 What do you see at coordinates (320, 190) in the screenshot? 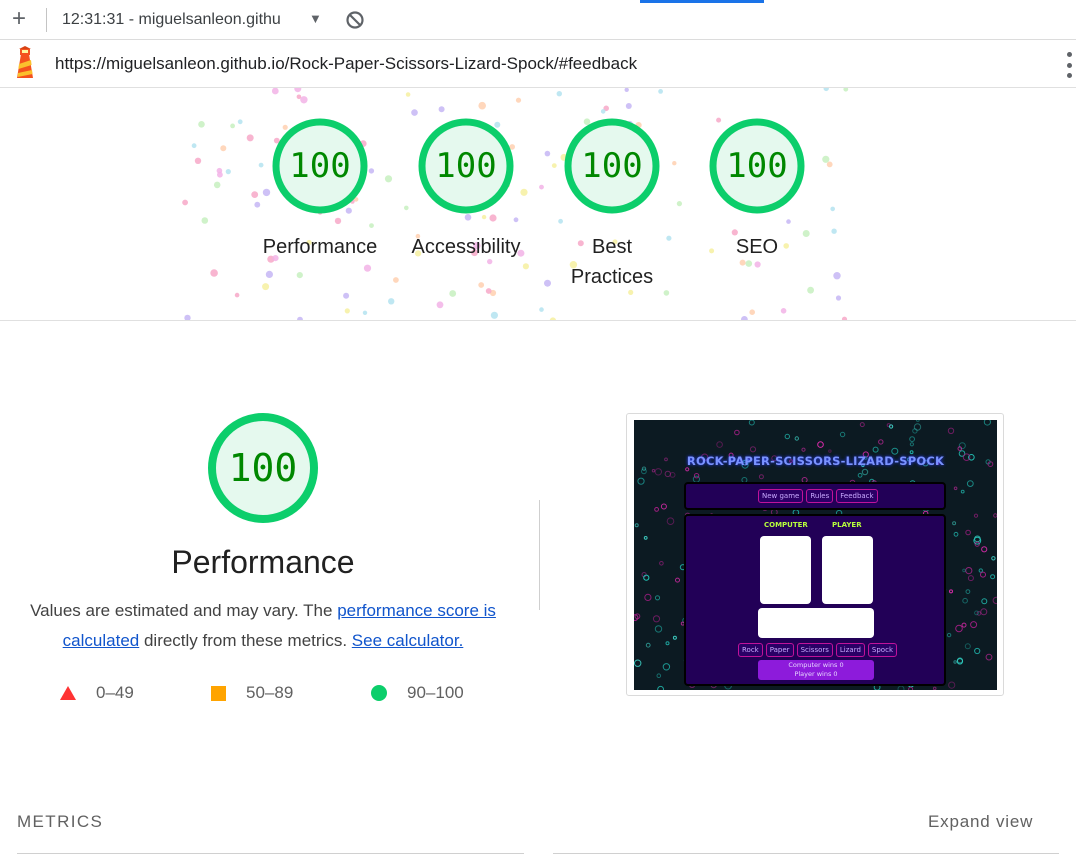
I see `gauge-performance: 100 Performance` at bounding box center [320, 190].